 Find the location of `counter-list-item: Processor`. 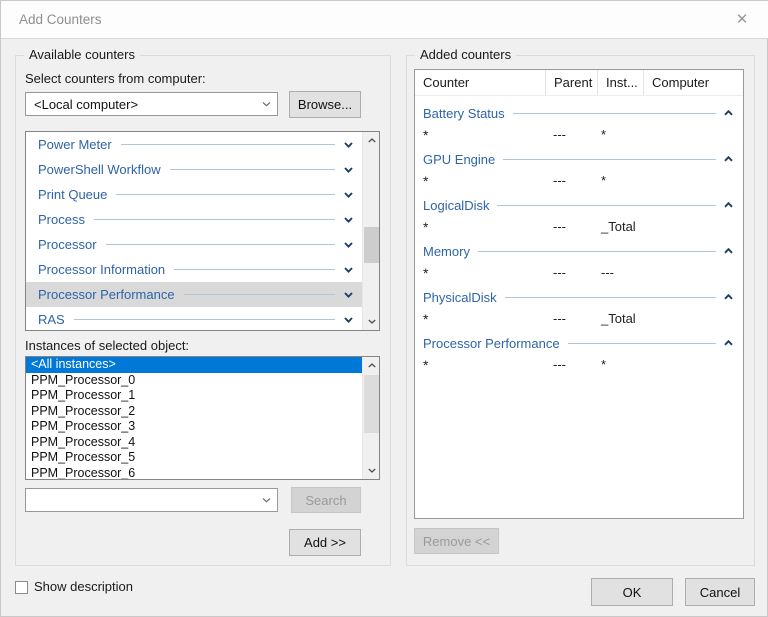

counter-list-item: Processor is located at coordinates (194, 244).